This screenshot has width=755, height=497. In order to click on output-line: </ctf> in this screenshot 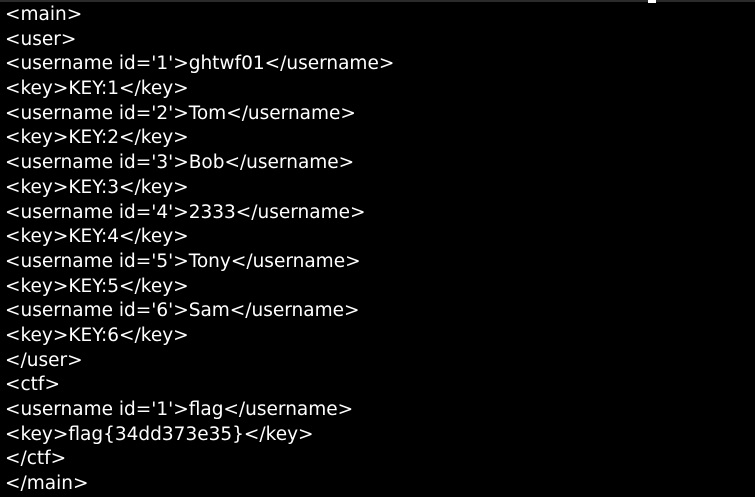, I will do `click(36, 459)`.